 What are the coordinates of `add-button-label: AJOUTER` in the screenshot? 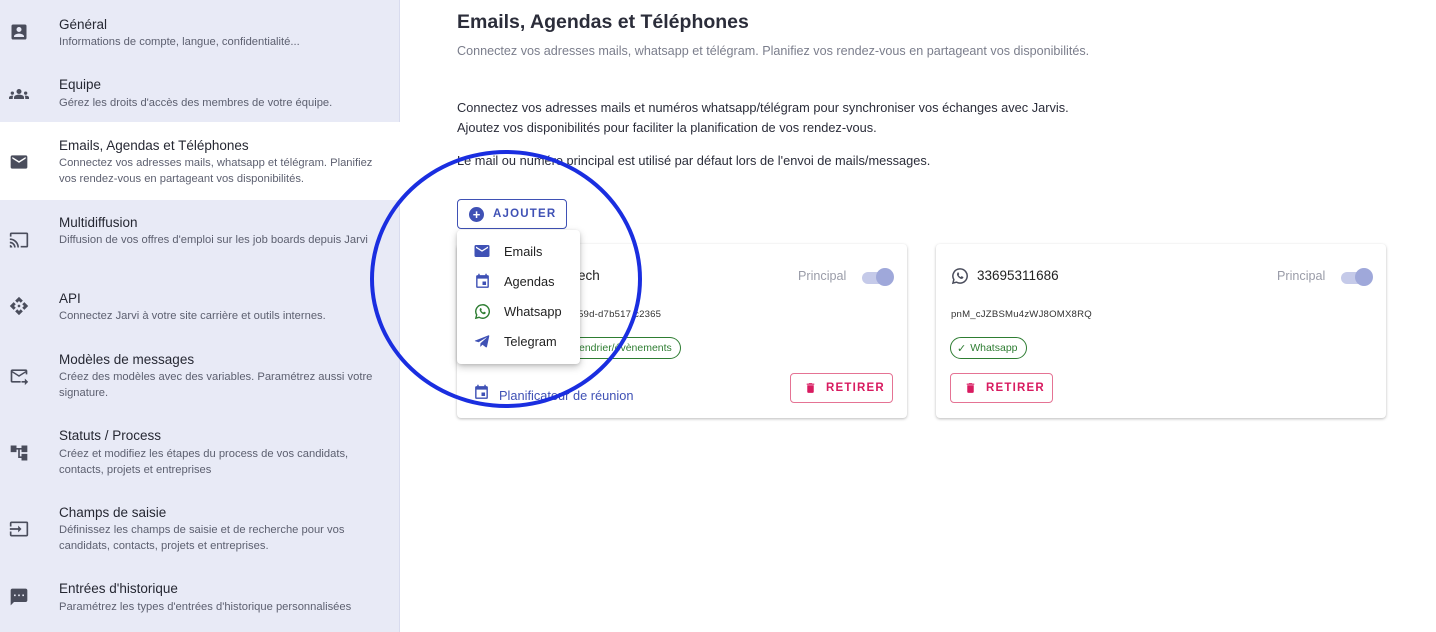 It's located at (525, 214).